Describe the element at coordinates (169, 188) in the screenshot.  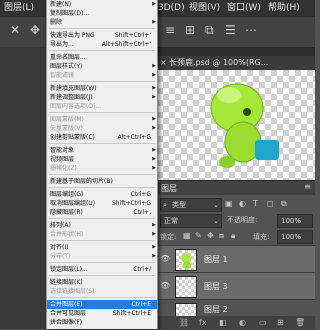
I see `layers-panel-title: 图层` at that location.